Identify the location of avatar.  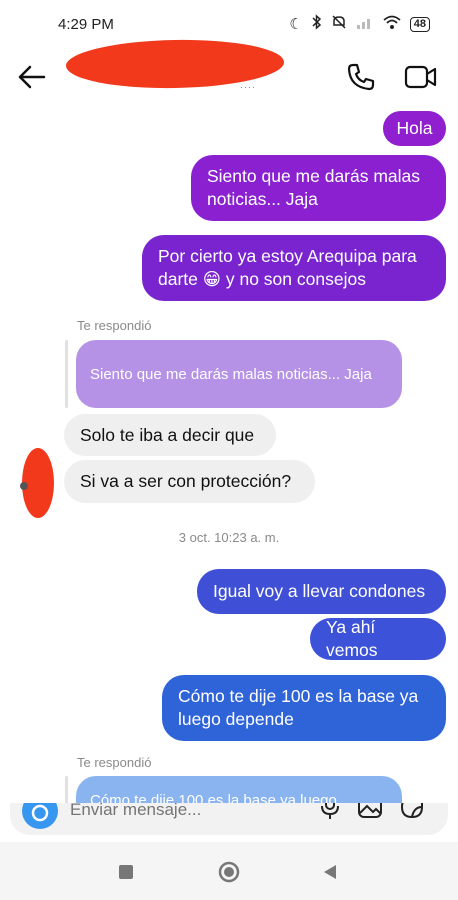
(24, 486).